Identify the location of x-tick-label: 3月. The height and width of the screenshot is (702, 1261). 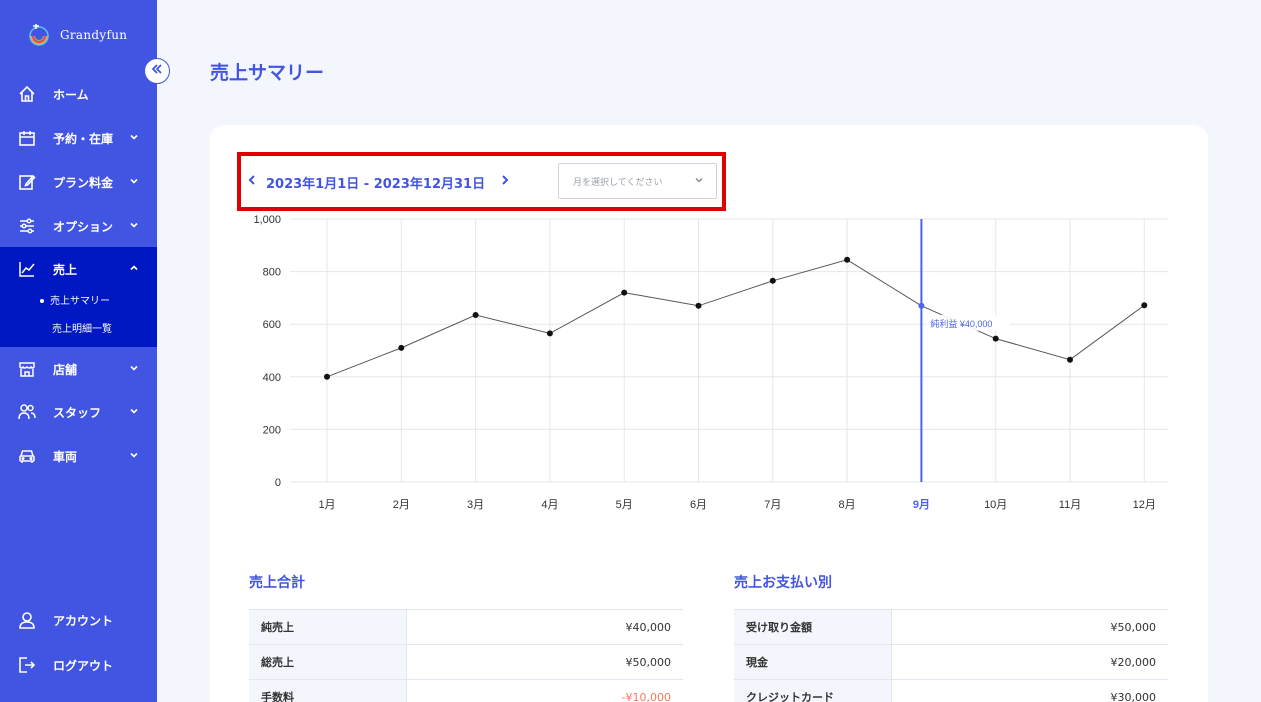
(475, 505).